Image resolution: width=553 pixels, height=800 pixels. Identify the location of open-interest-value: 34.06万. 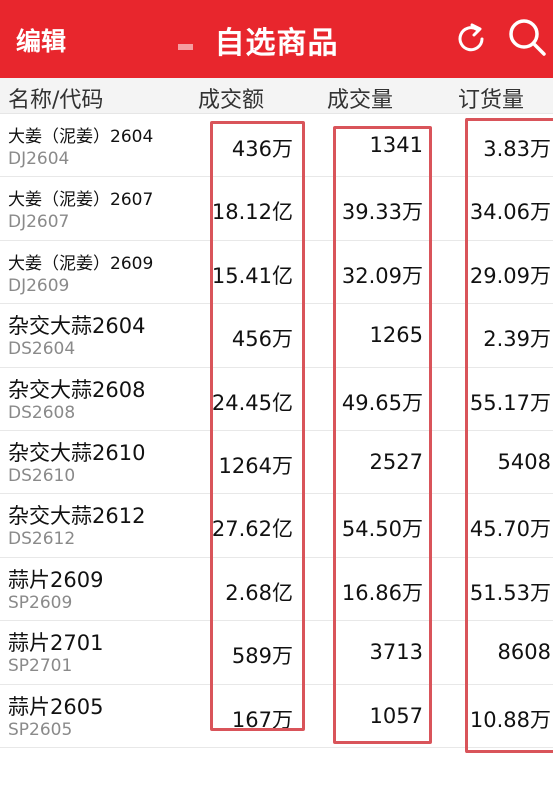
(510, 212).